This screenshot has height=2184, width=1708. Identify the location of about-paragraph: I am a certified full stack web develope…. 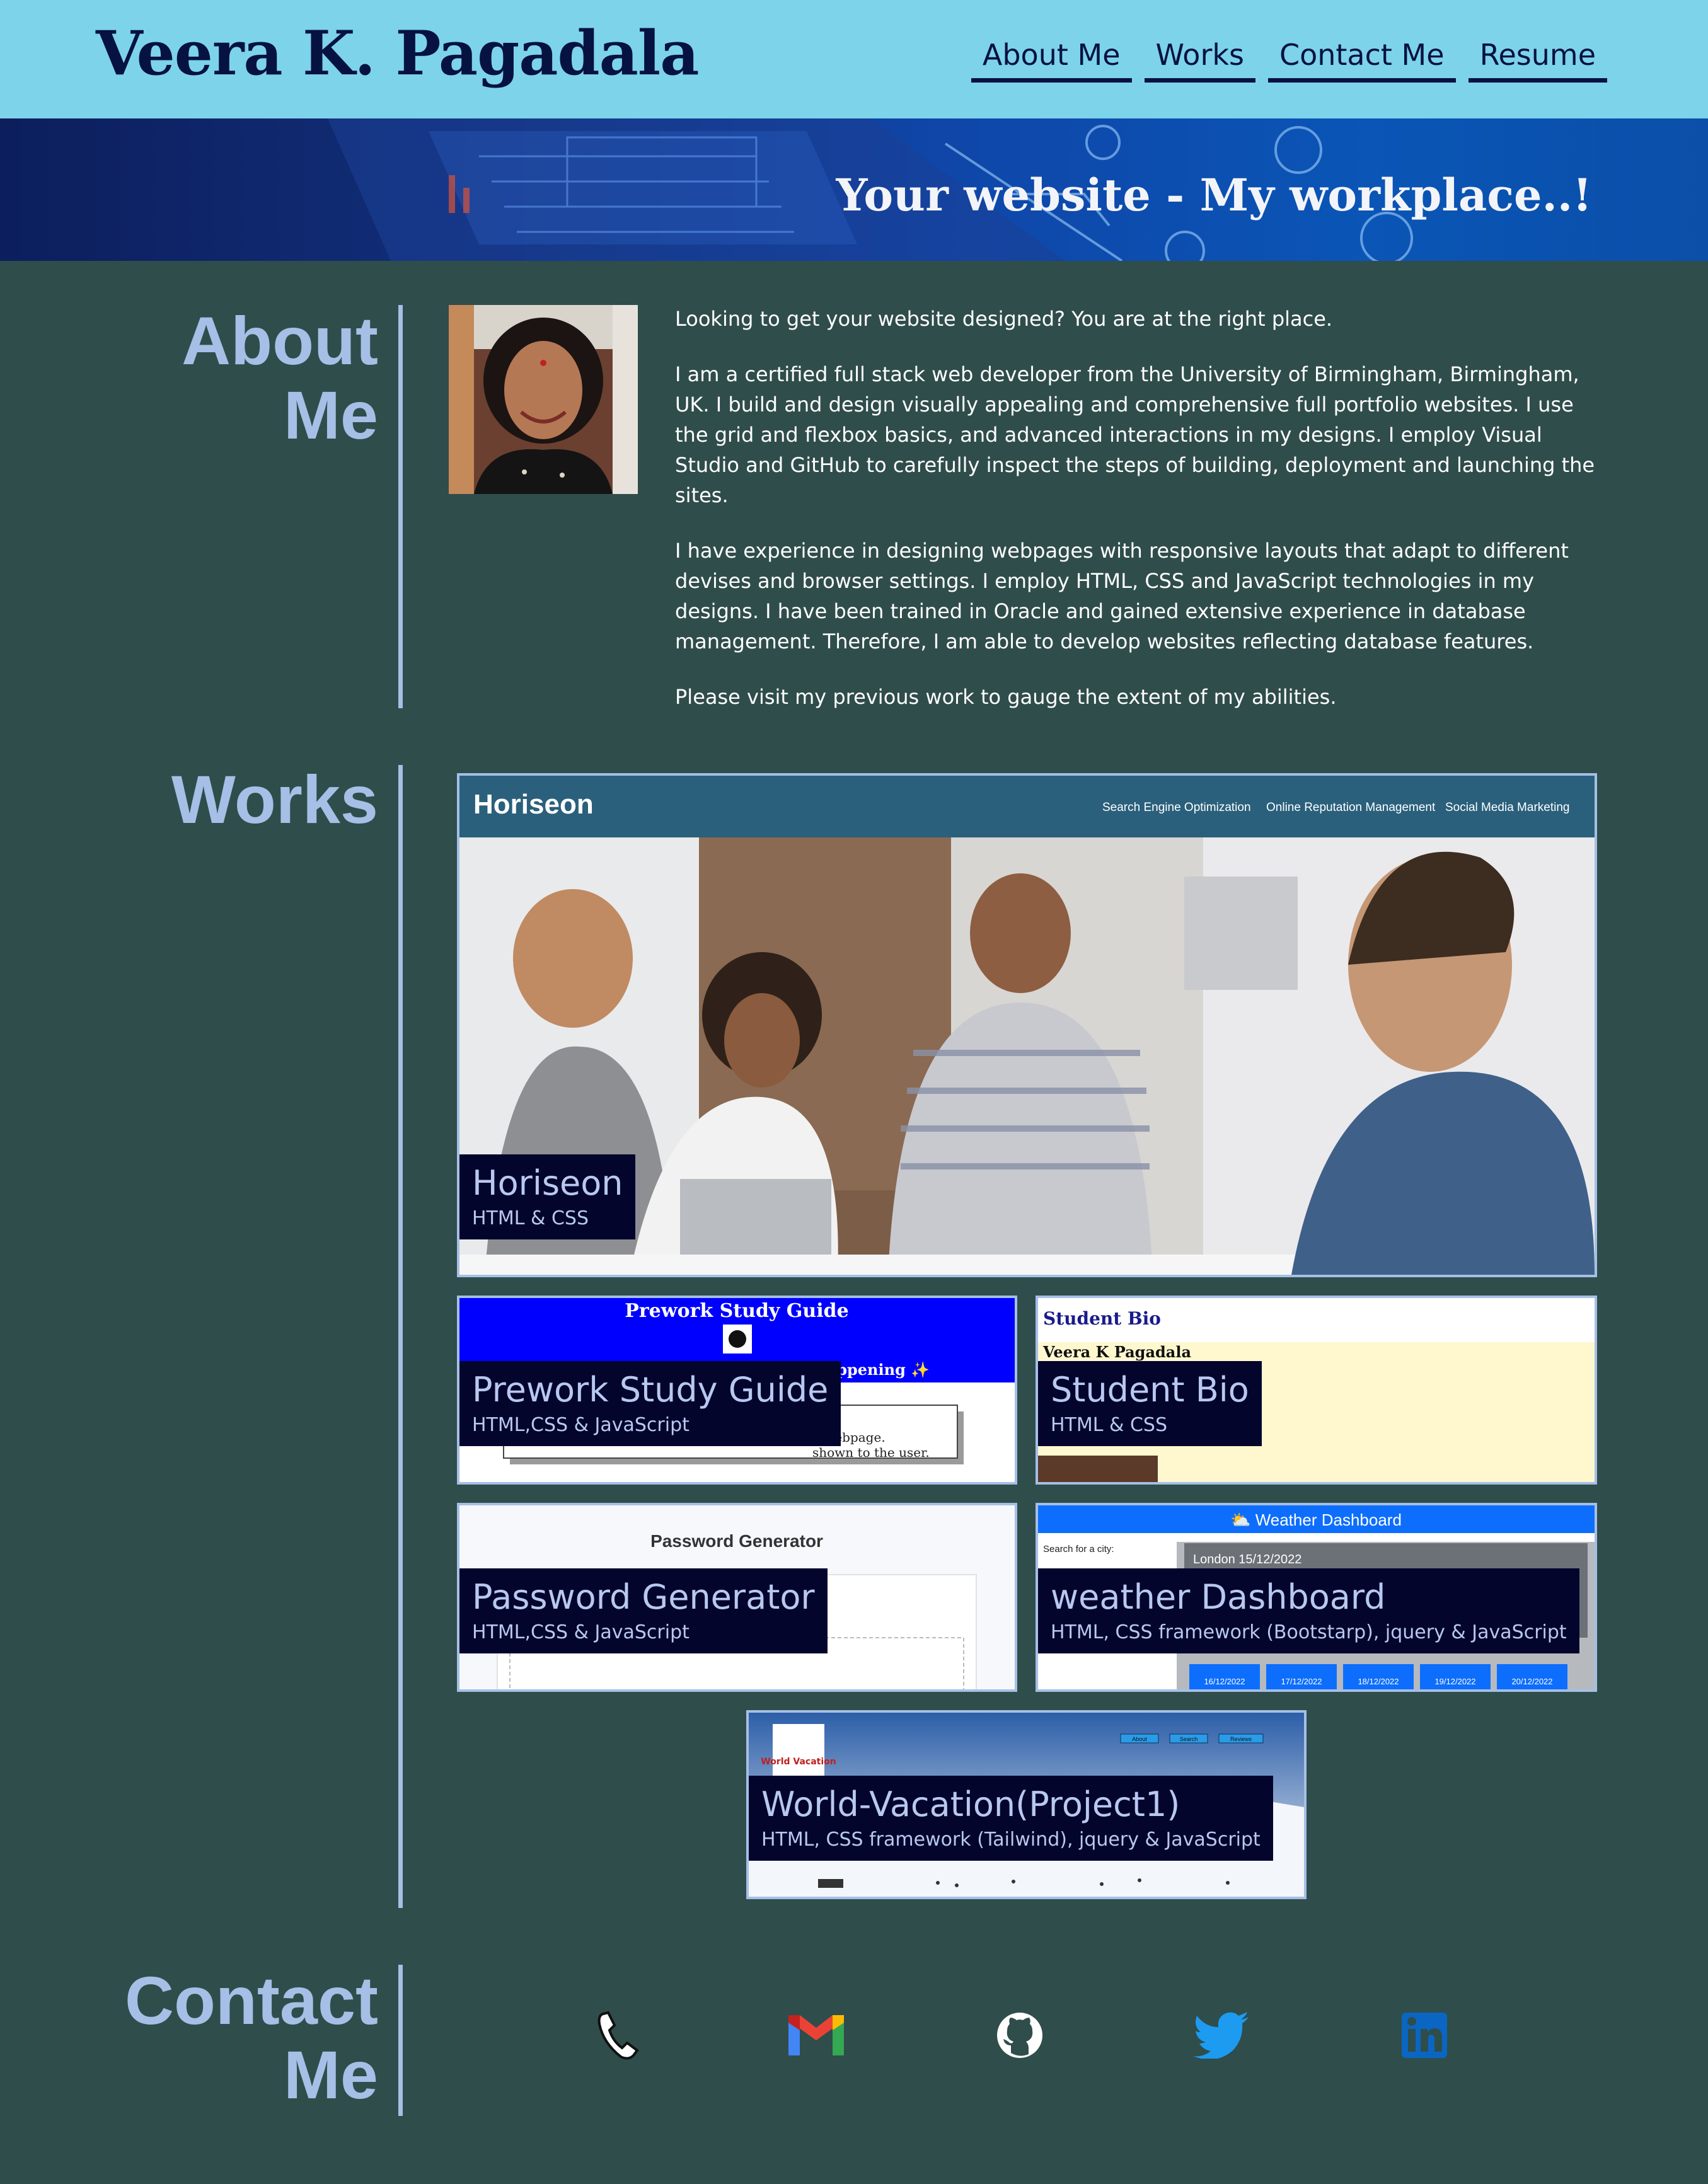
(1135, 434).